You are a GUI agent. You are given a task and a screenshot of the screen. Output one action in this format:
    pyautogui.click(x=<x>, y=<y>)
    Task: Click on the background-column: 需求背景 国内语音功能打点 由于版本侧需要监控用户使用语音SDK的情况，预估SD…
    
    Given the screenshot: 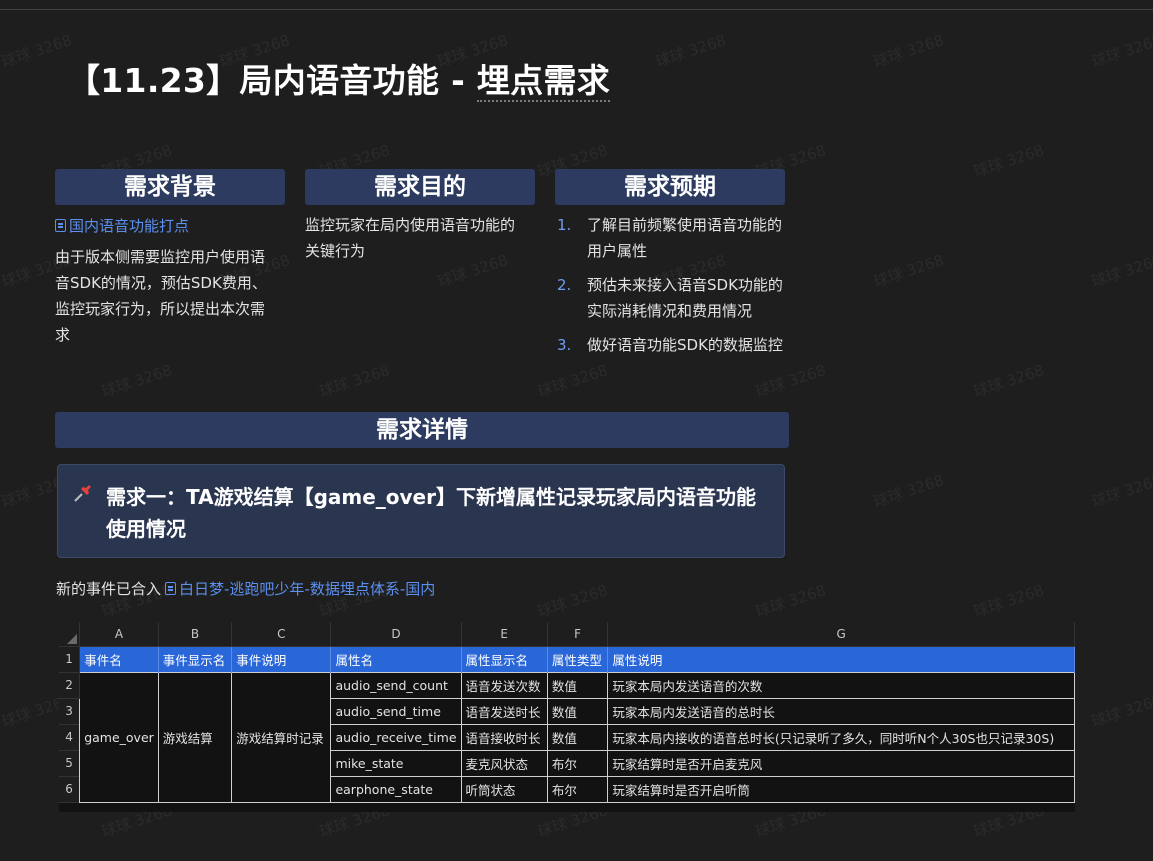 What is the action you would take?
    pyautogui.click(x=170, y=258)
    